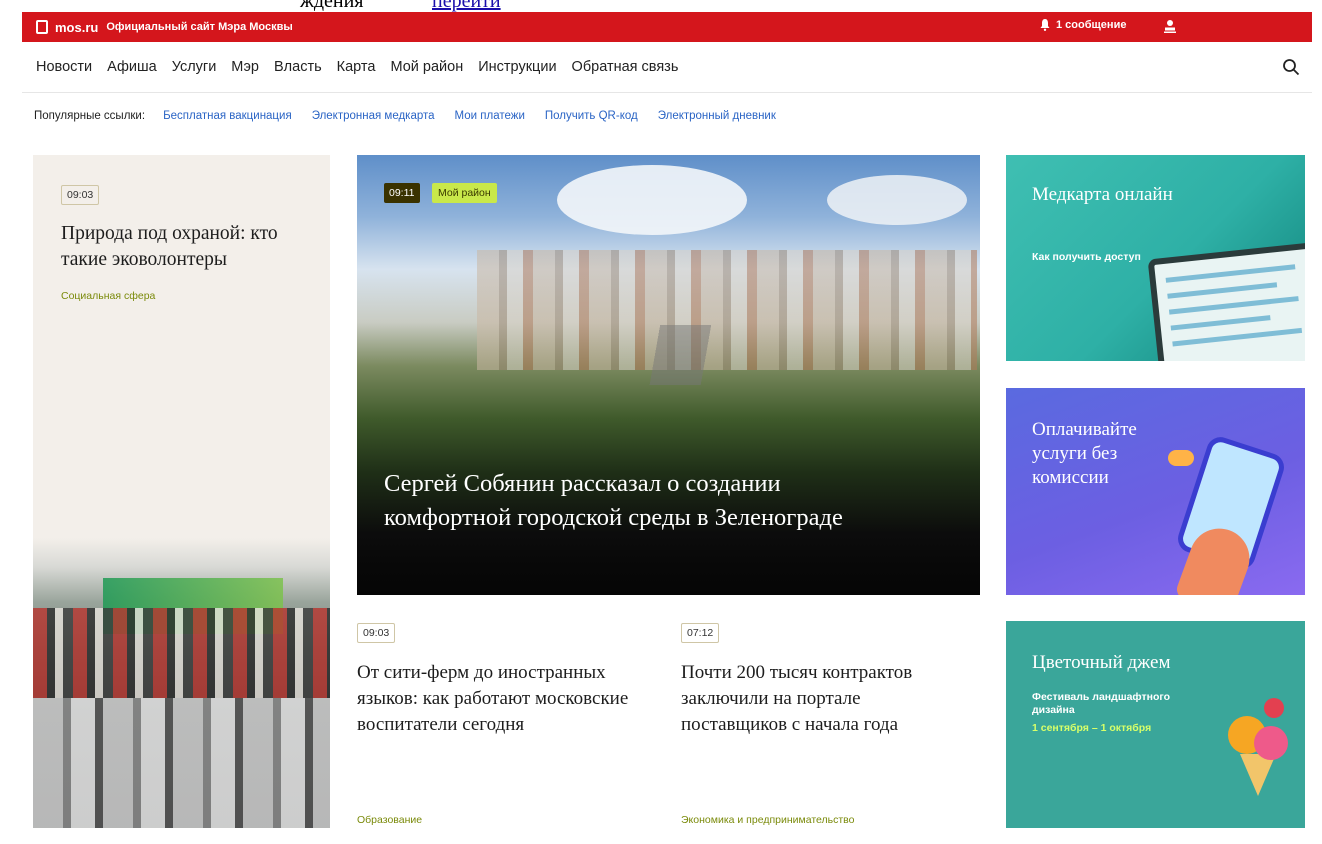  I want to click on promo-title: Цветочный джем, so click(1101, 662).